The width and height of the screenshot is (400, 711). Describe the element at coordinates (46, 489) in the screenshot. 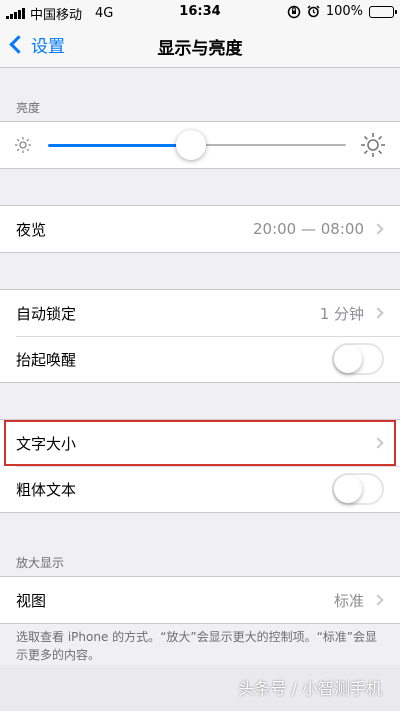

I see `bold-text-label: 粗体文本` at that location.